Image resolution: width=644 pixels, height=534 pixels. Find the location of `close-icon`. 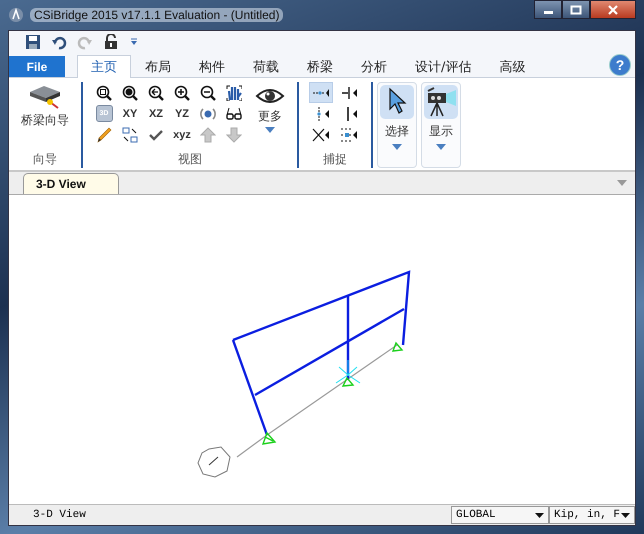

close-icon is located at coordinates (613, 9).